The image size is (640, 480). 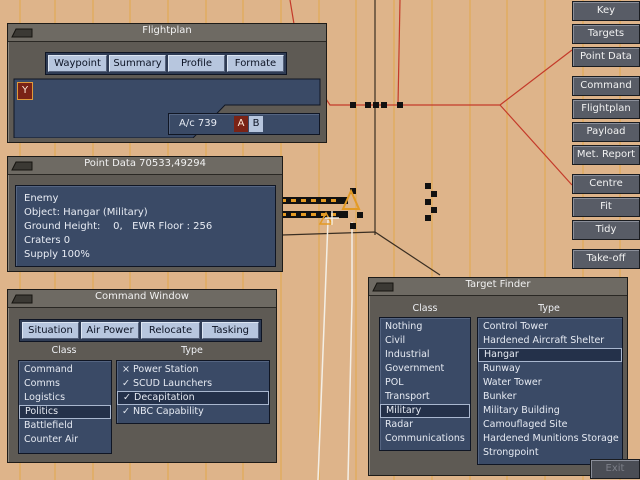 What do you see at coordinates (164, 397) in the screenshot?
I see `command-type-label: Decapitation` at bounding box center [164, 397].